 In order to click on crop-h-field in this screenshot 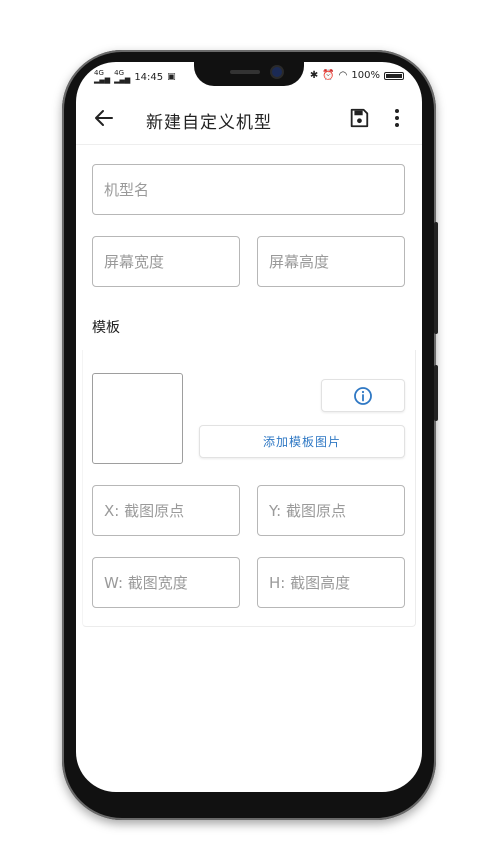, I will do `click(331, 582)`.